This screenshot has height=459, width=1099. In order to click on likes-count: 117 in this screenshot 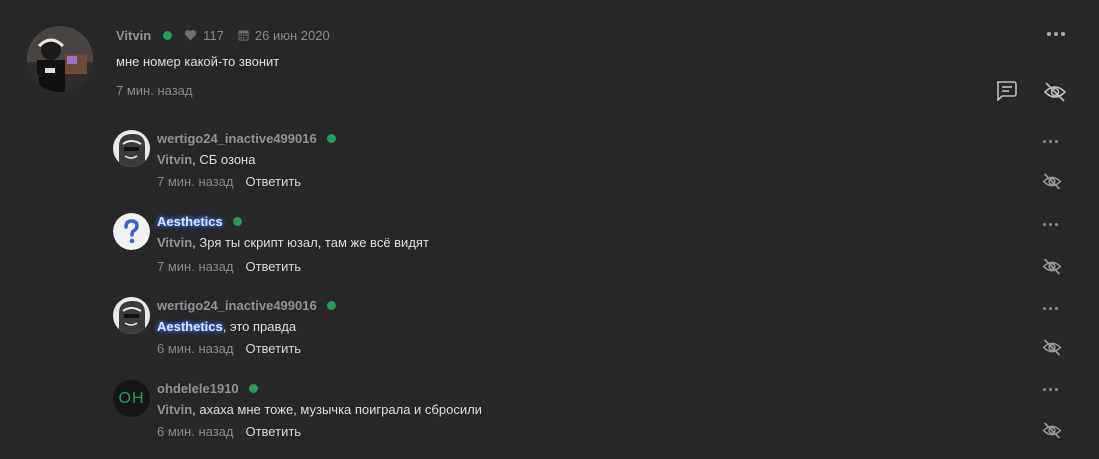, I will do `click(213, 35)`.